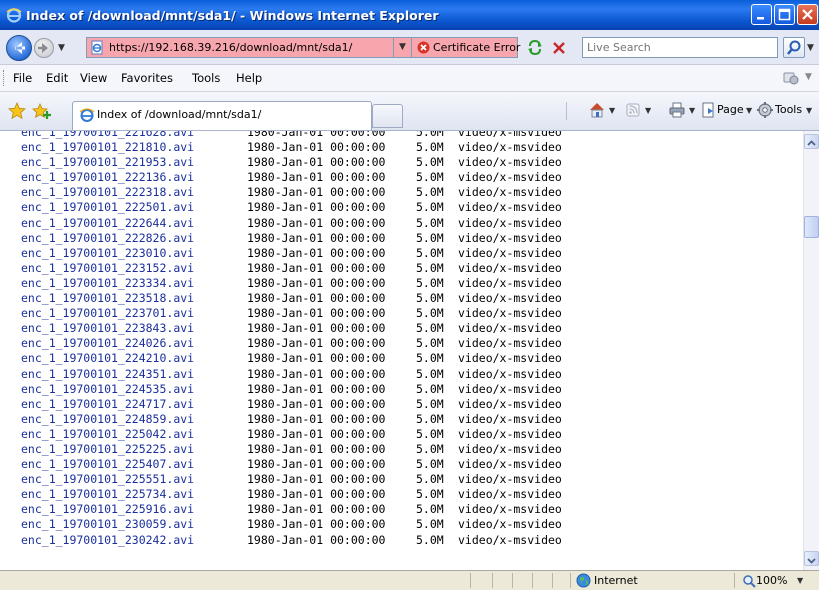  I want to click on search-button, so click(794, 47).